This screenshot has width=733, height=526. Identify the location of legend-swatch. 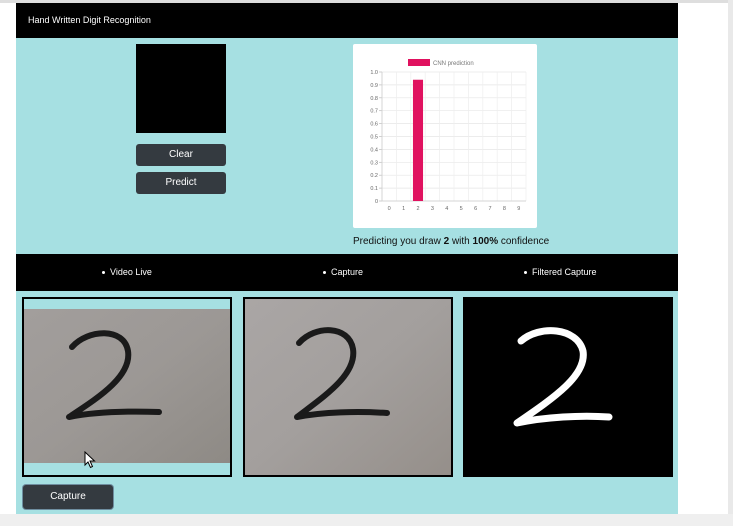
(419, 62).